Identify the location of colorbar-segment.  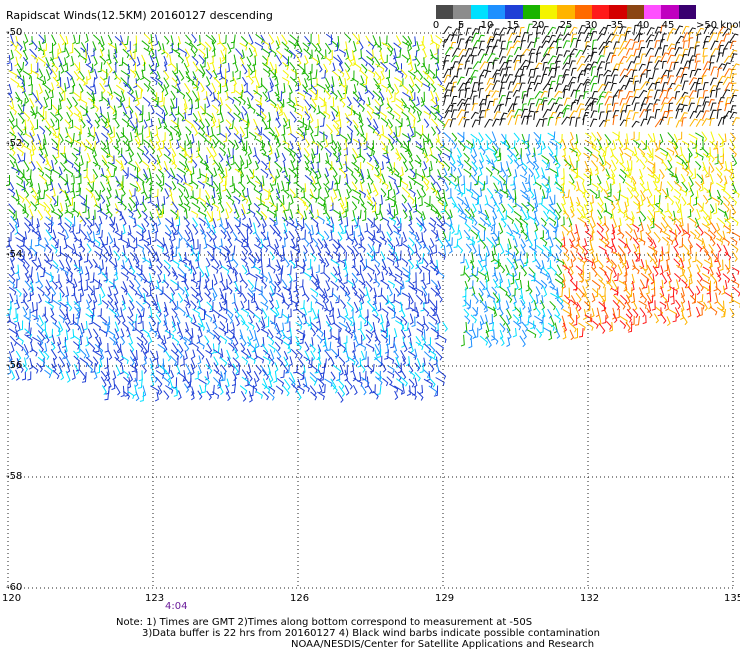
(670, 12).